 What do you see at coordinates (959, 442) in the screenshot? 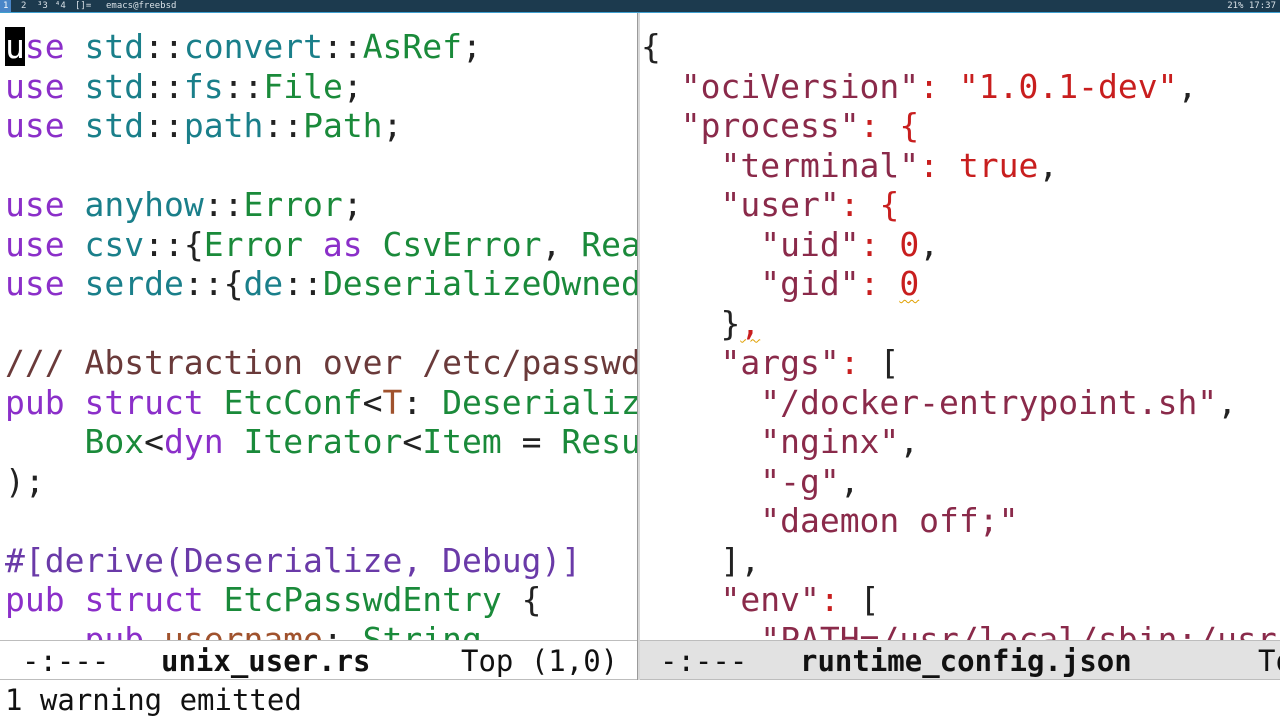
I see `code-line: "nginx",` at bounding box center [959, 442].